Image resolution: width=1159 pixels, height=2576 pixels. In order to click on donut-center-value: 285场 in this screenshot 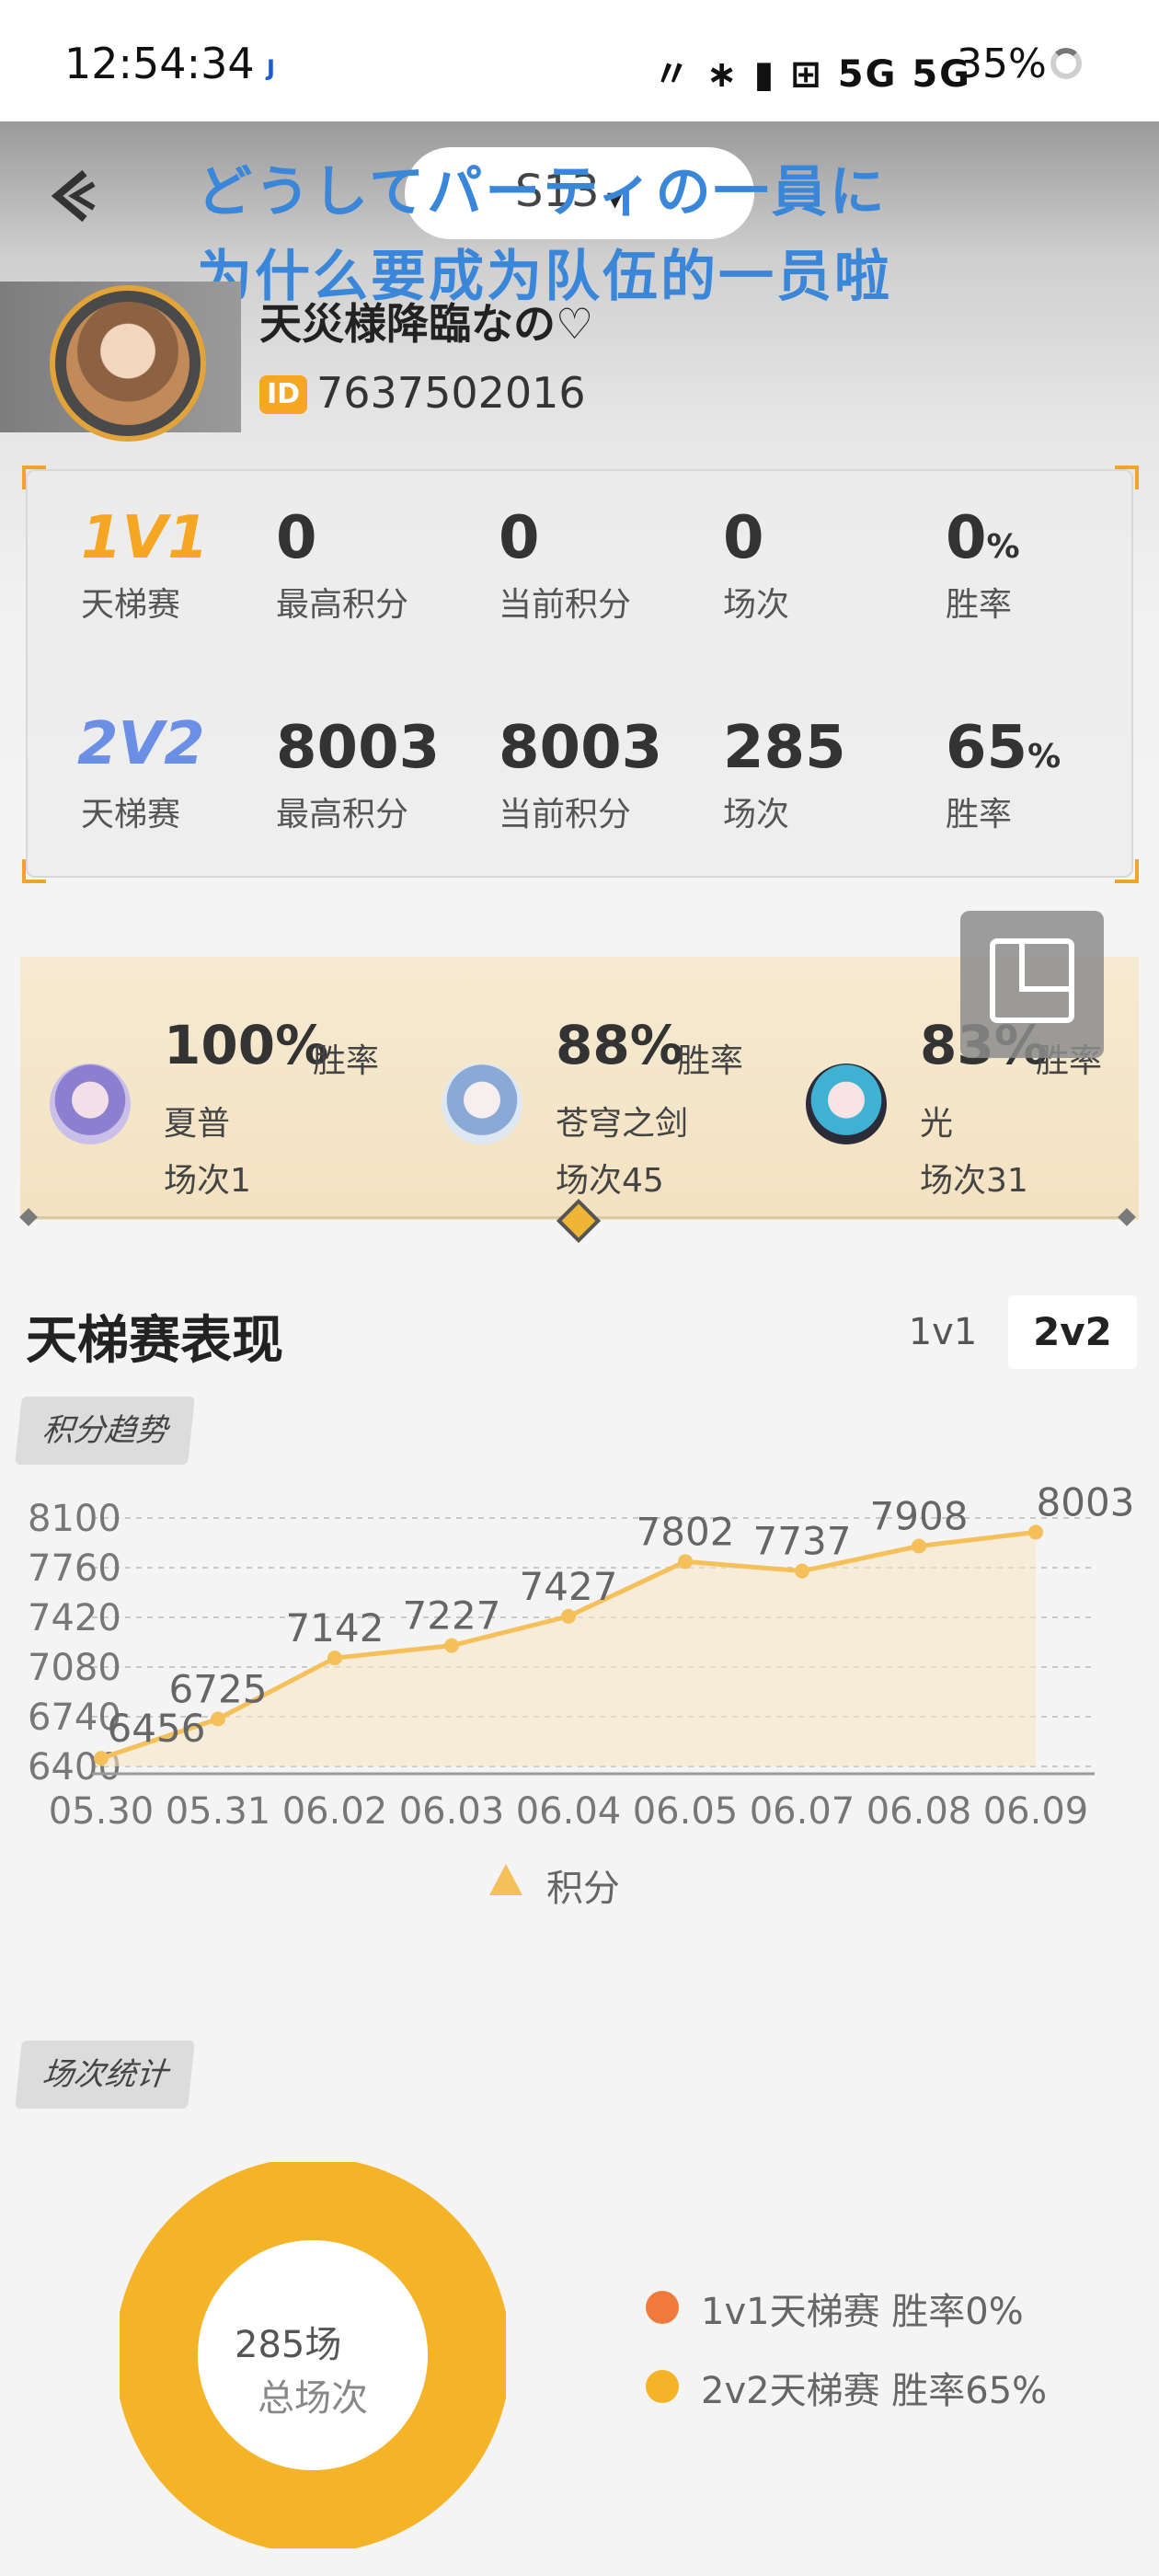, I will do `click(288, 2345)`.